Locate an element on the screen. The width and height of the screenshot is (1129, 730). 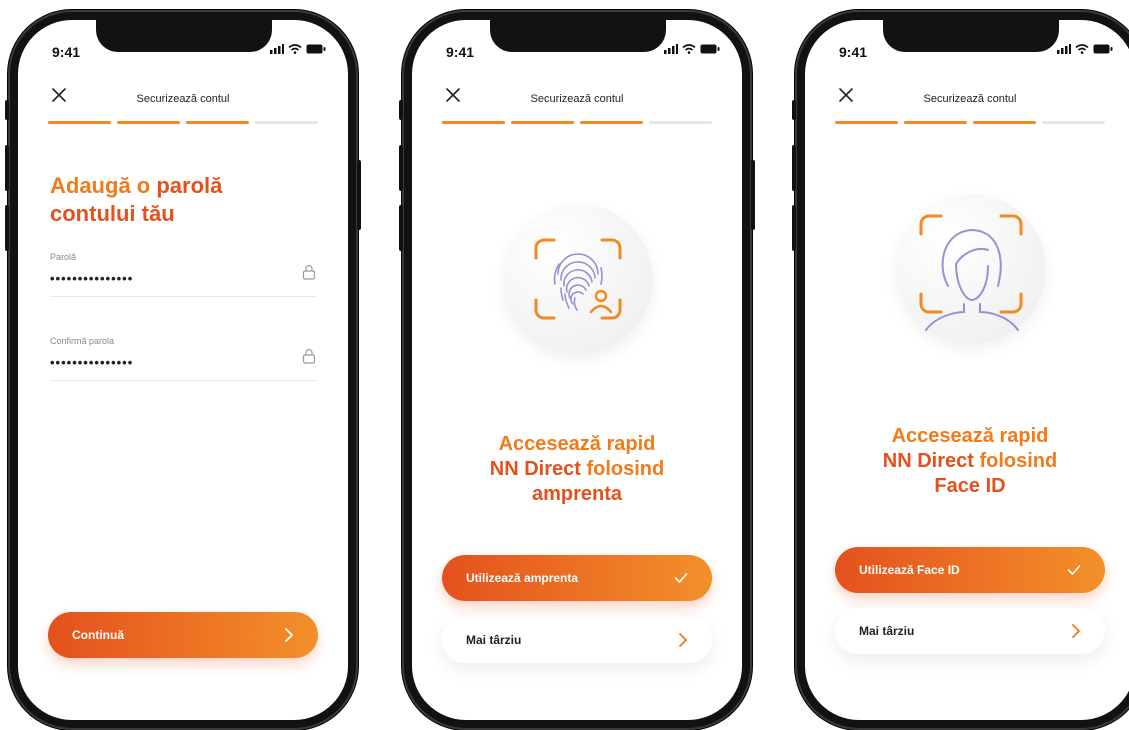
use-faceid-button: Utilizează Face ID is located at coordinates (970, 570).